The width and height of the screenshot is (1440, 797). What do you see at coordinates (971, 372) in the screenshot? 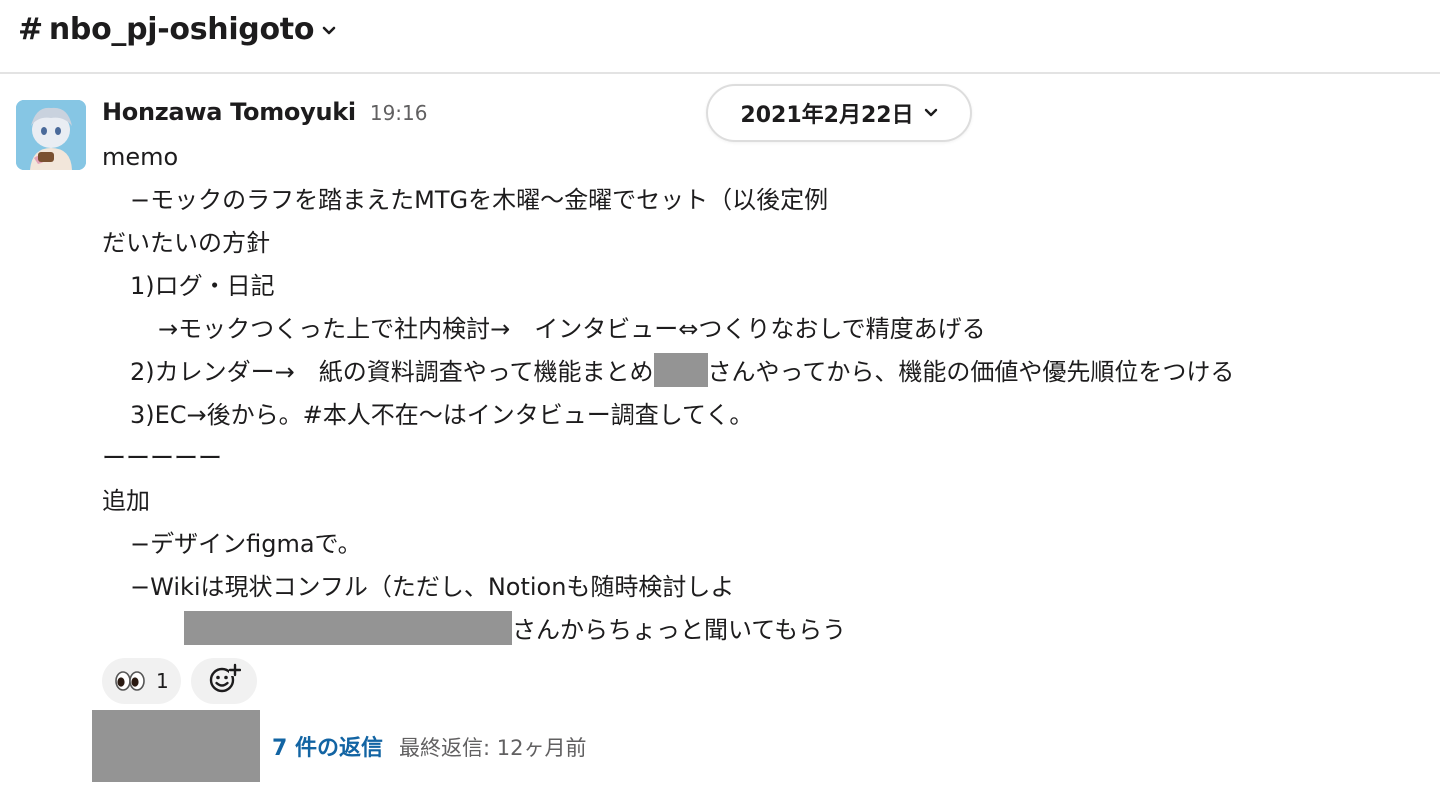
I see `message-text: さんやってから、機能の価値や優先順位をつける` at bounding box center [971, 372].